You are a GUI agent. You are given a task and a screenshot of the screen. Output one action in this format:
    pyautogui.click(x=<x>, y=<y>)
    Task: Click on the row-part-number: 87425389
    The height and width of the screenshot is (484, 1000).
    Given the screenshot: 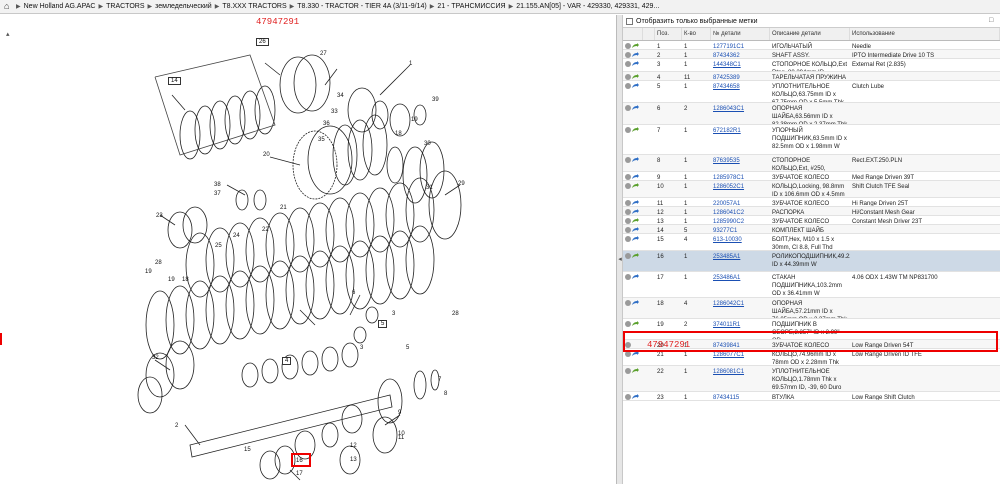 What is the action you would take?
    pyautogui.click(x=740, y=76)
    